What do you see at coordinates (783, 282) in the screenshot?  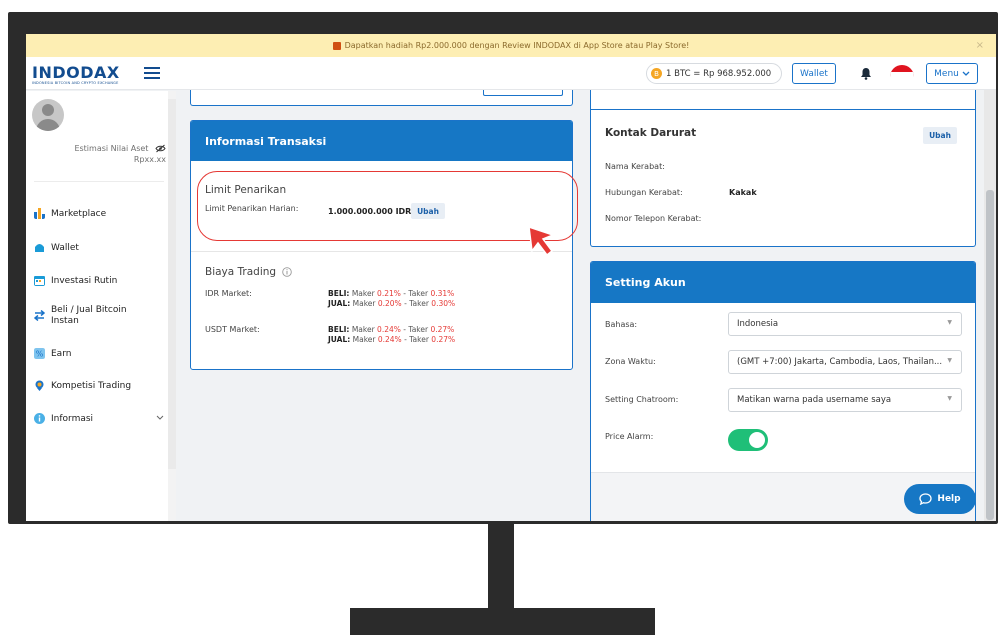 I see `card-title: Setting Akun` at bounding box center [783, 282].